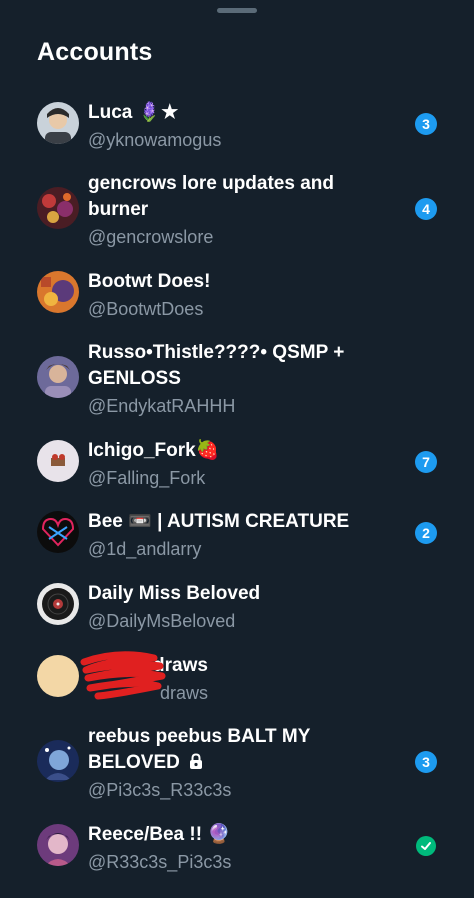 The height and width of the screenshot is (898, 474). Describe the element at coordinates (95, 52) in the screenshot. I see `sheet-title: Accounts` at that location.